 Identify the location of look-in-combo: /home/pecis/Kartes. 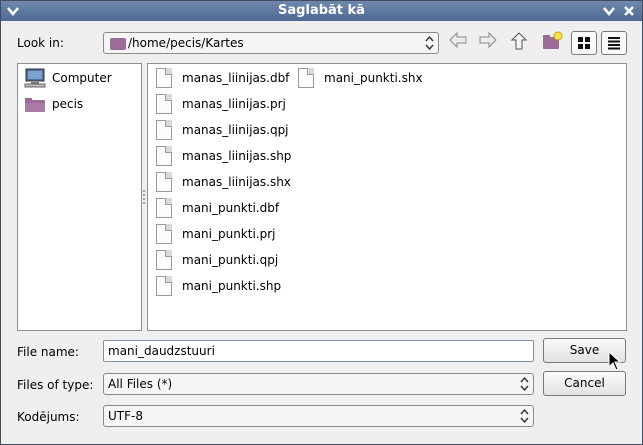
(271, 43).